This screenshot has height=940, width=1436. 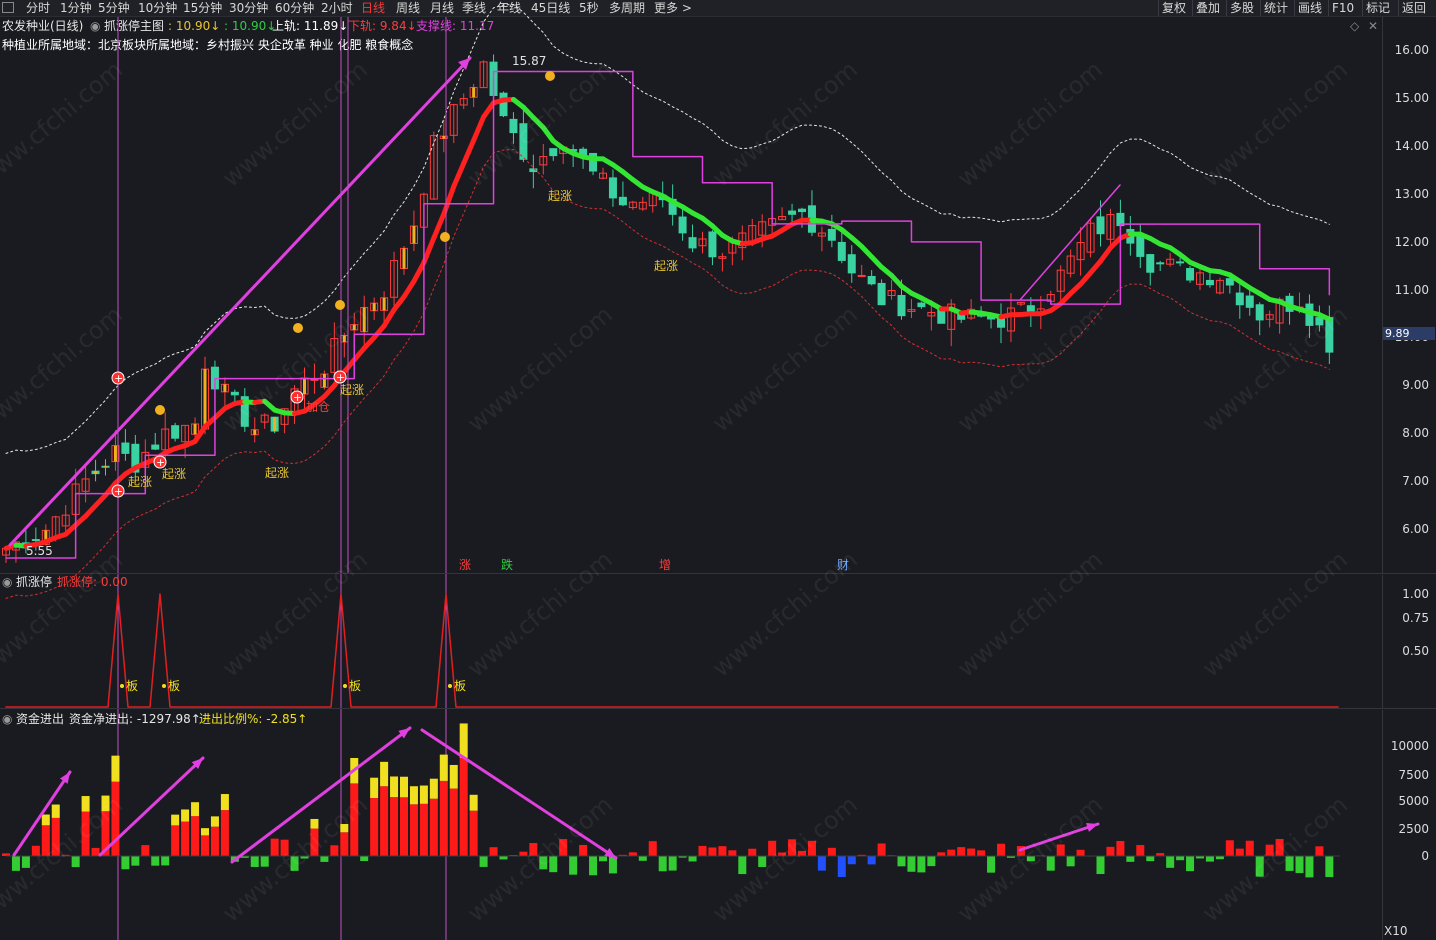 What do you see at coordinates (1411, 289) in the screenshot?
I see `axis-tick: 11.00` at bounding box center [1411, 289].